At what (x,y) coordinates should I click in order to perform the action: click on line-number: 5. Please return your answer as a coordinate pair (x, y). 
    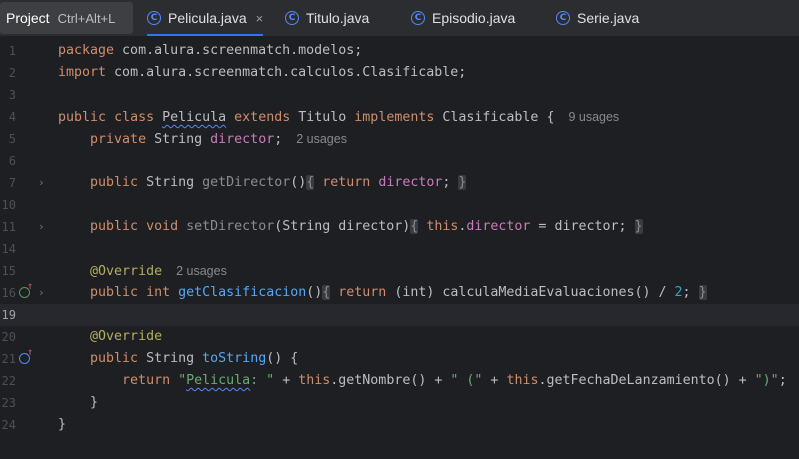
    Looking at the image, I should click on (12, 139).